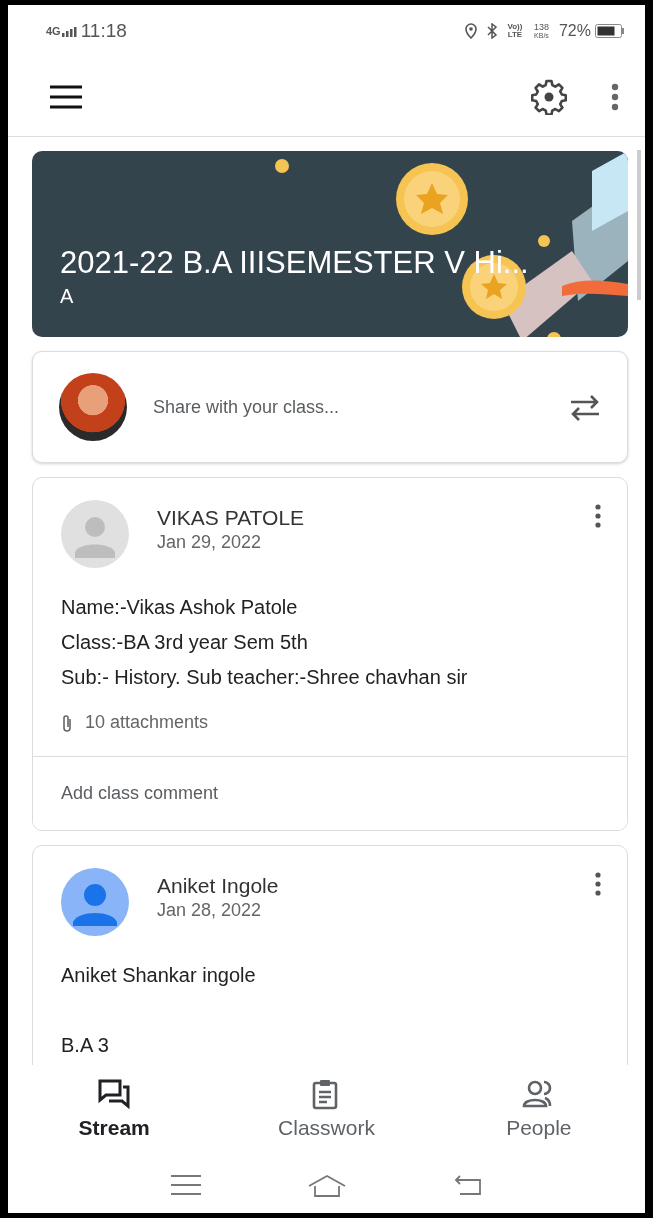  I want to click on battery-icon, so click(610, 31).